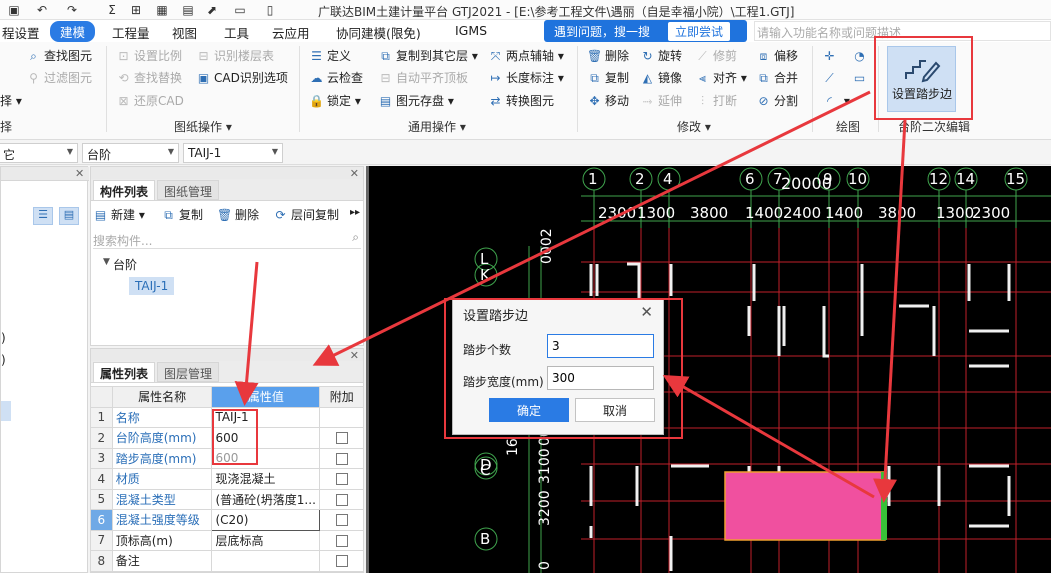  What do you see at coordinates (188, 10) in the screenshot?
I see `view-icon: ▤` at bounding box center [188, 10].